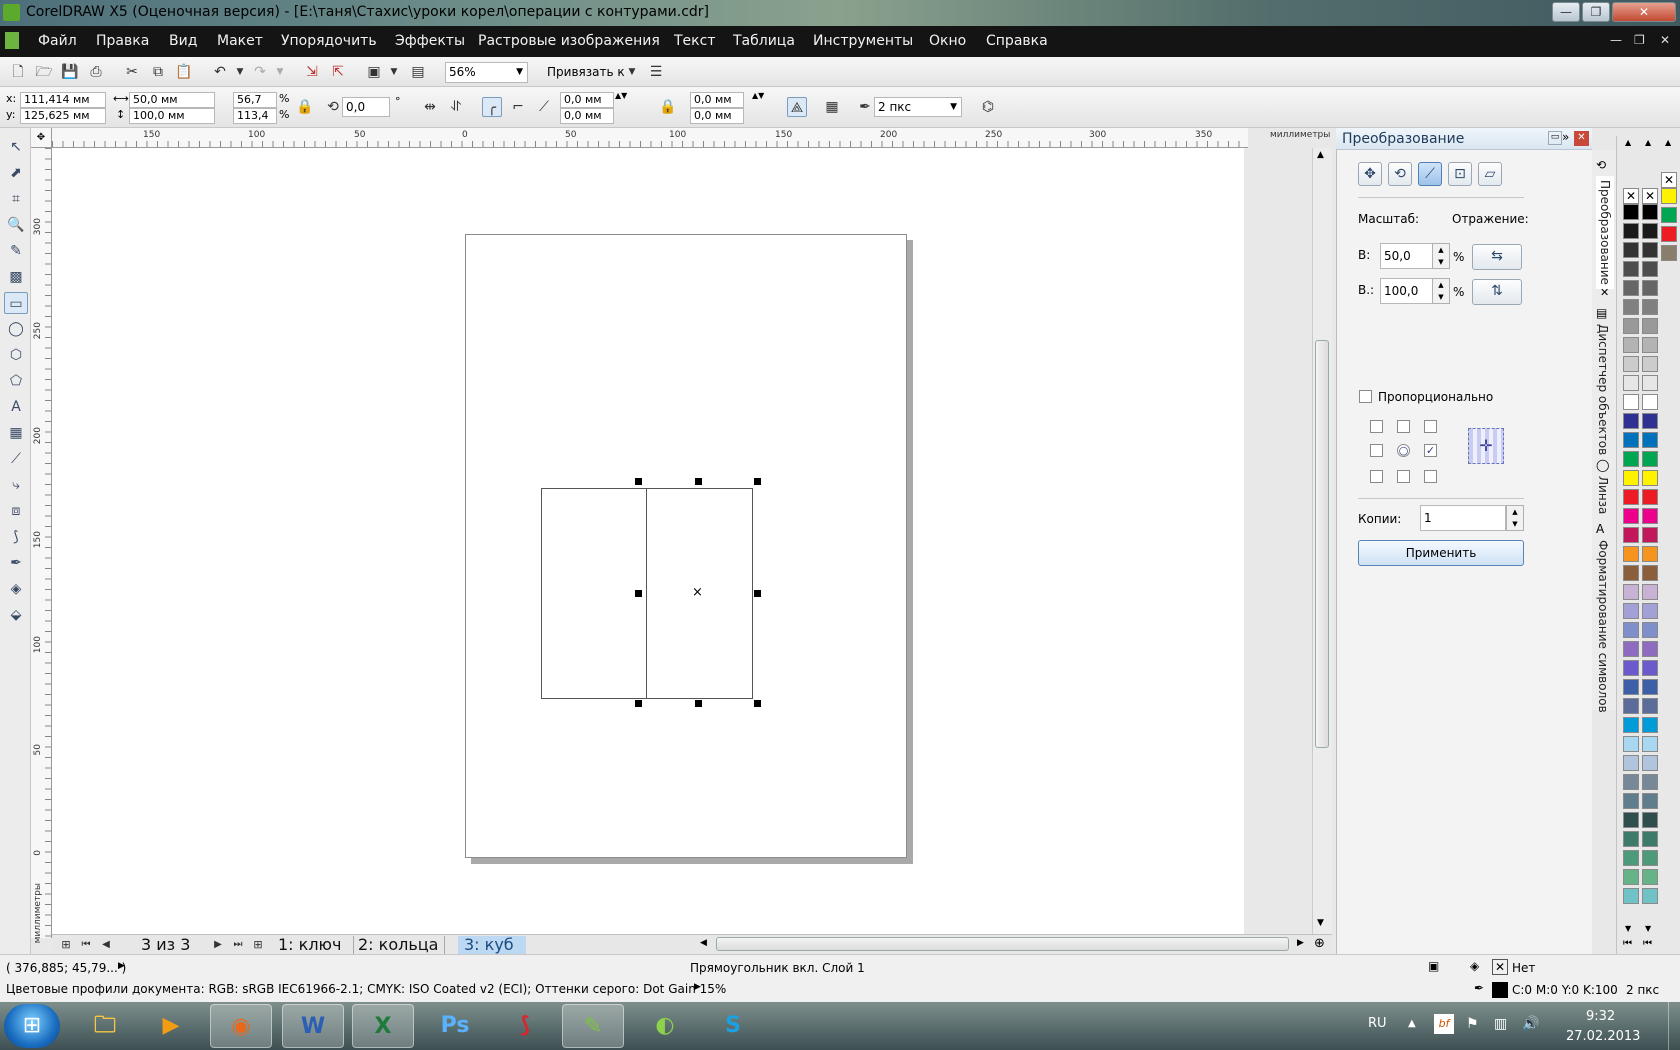 The image size is (1680, 1050). I want to click on blend-tool-icon: ⧈, so click(16, 511).